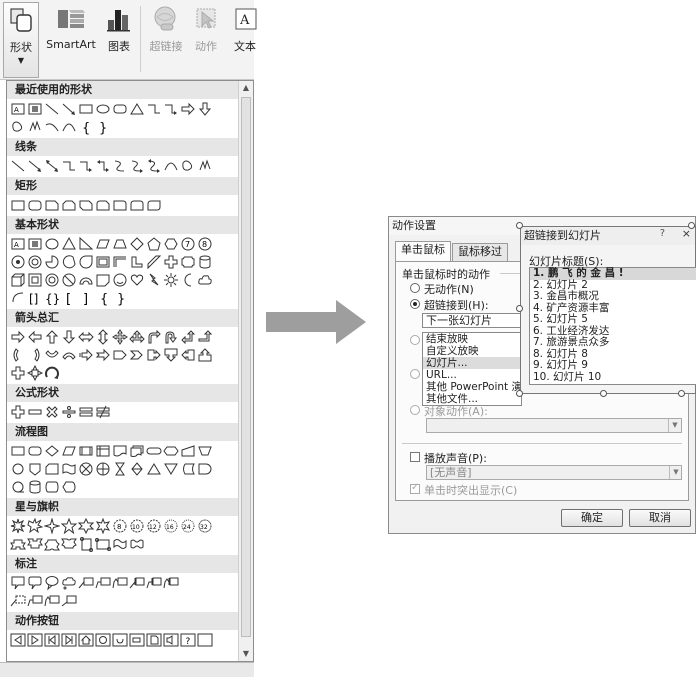 The height and width of the screenshot is (677, 696). I want to click on notched-right-arrow-icon, so click(103, 355).